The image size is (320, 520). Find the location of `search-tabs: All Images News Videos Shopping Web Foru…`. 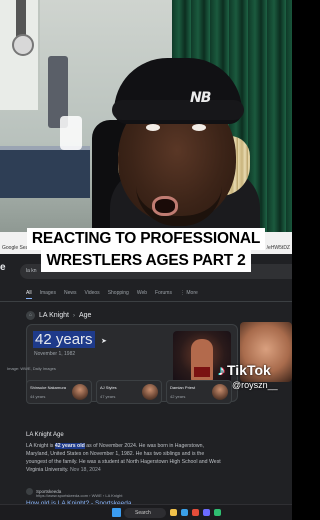

search-tabs: All Images News Videos Shopping Web Foru… is located at coordinates (112, 294).